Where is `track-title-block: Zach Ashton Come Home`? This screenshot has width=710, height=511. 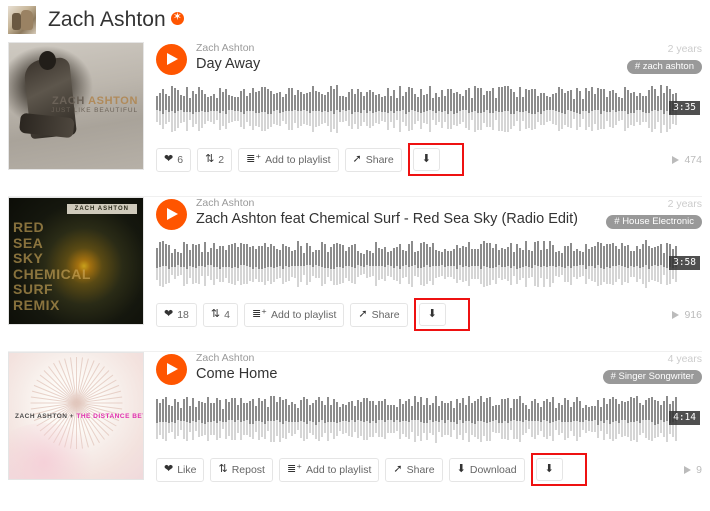
track-title-block: Zach Ashton Come Home is located at coordinates (395, 368).